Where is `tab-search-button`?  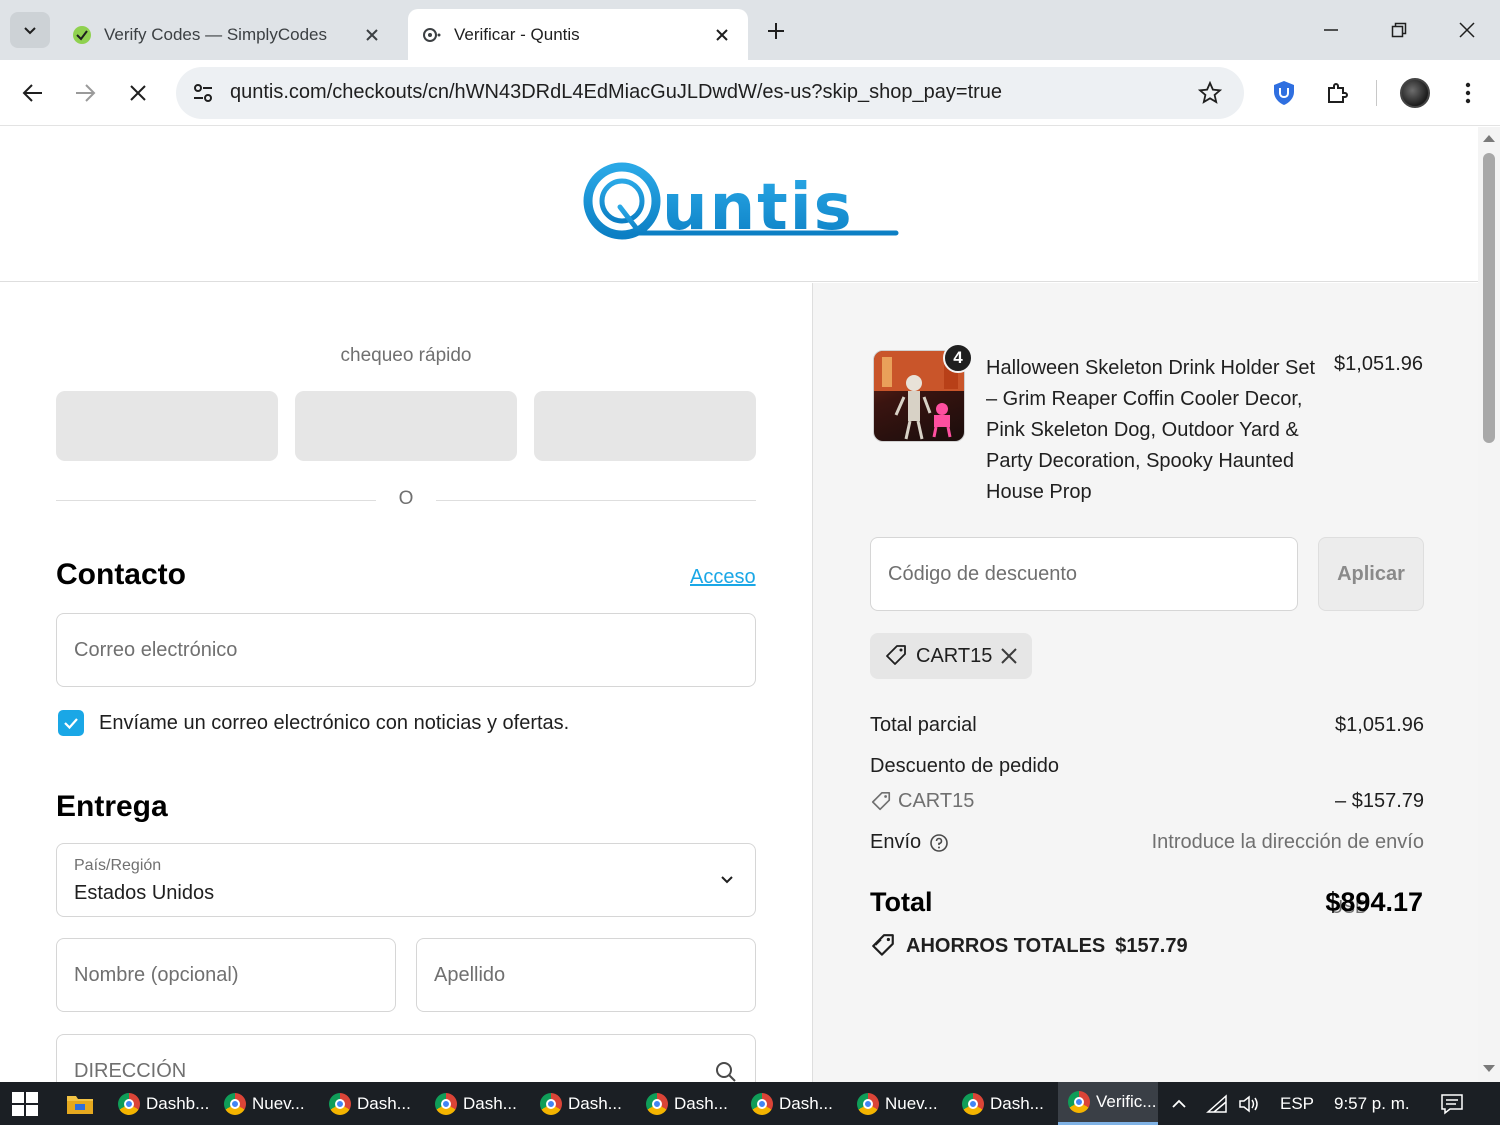
tab-search-button is located at coordinates (30, 30).